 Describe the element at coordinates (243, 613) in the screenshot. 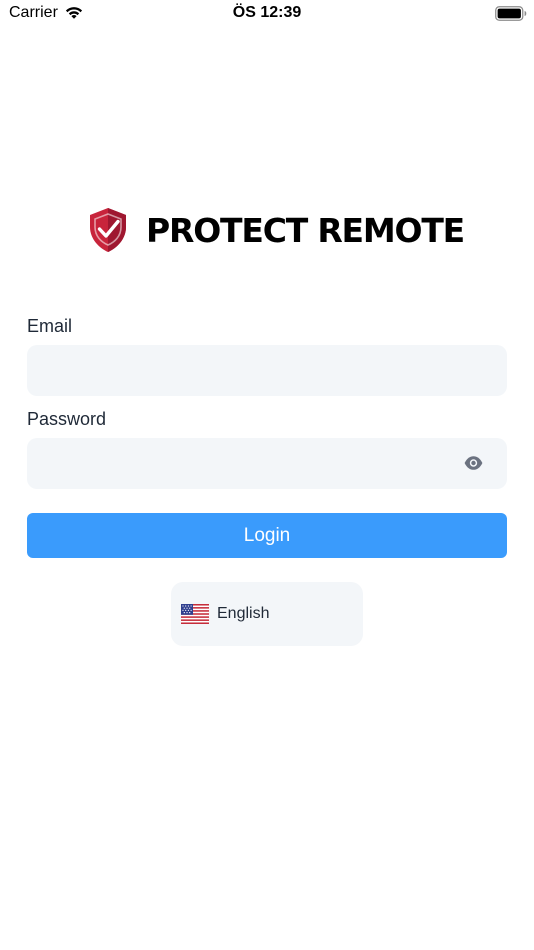

I see `language-label: English` at that location.